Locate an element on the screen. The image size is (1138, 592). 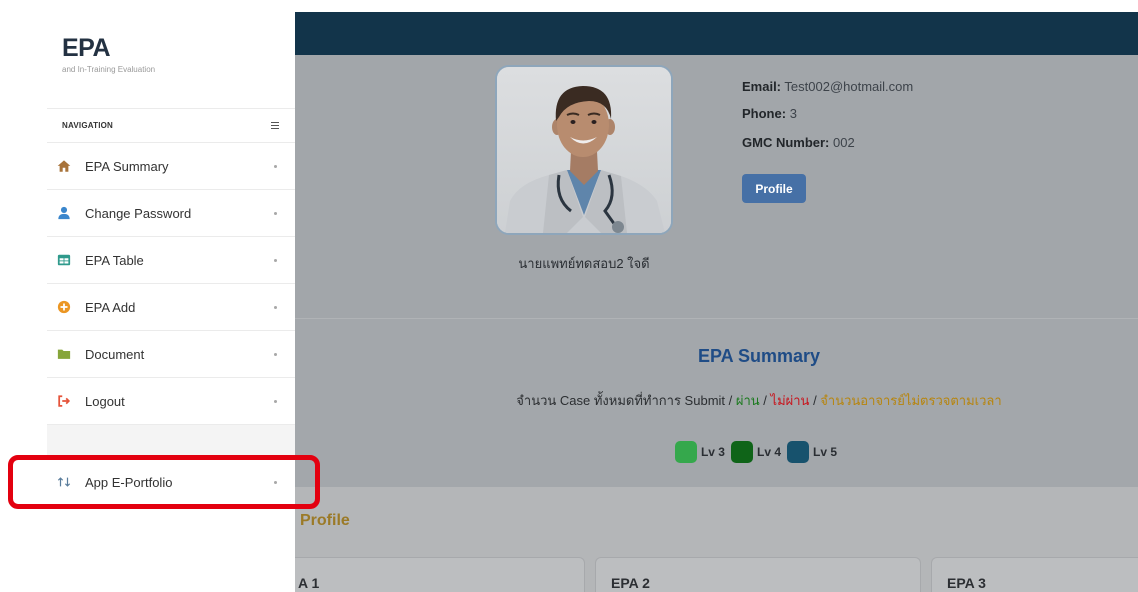
sidebar-item-epa-table: EPA Table is located at coordinates (171, 260).